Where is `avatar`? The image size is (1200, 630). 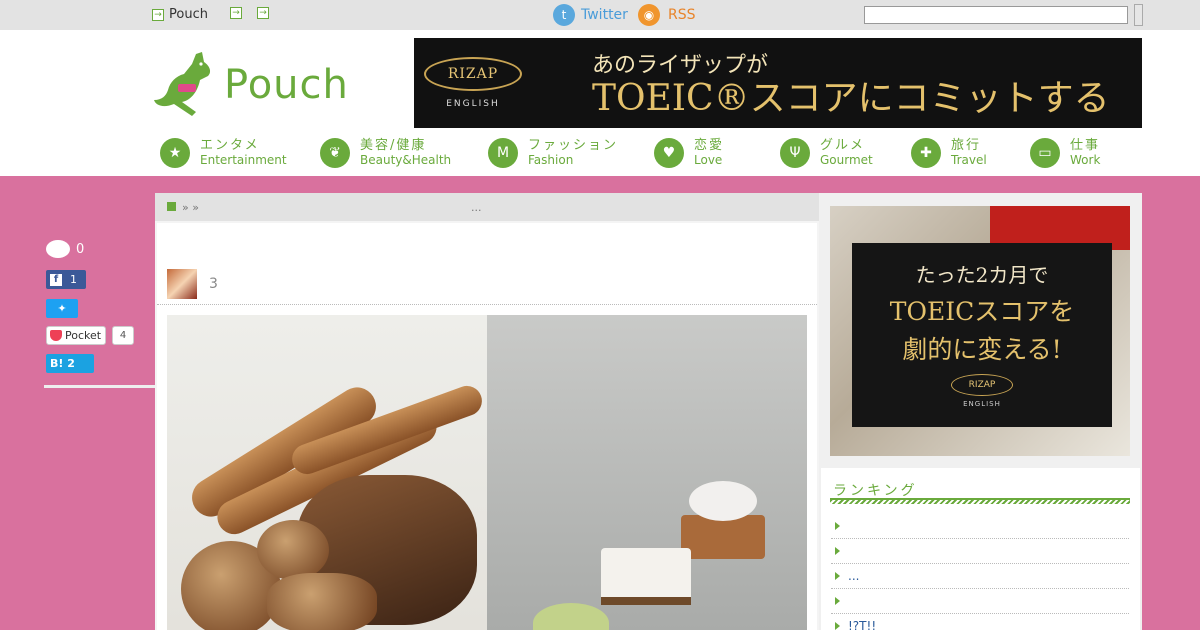 avatar is located at coordinates (182, 284).